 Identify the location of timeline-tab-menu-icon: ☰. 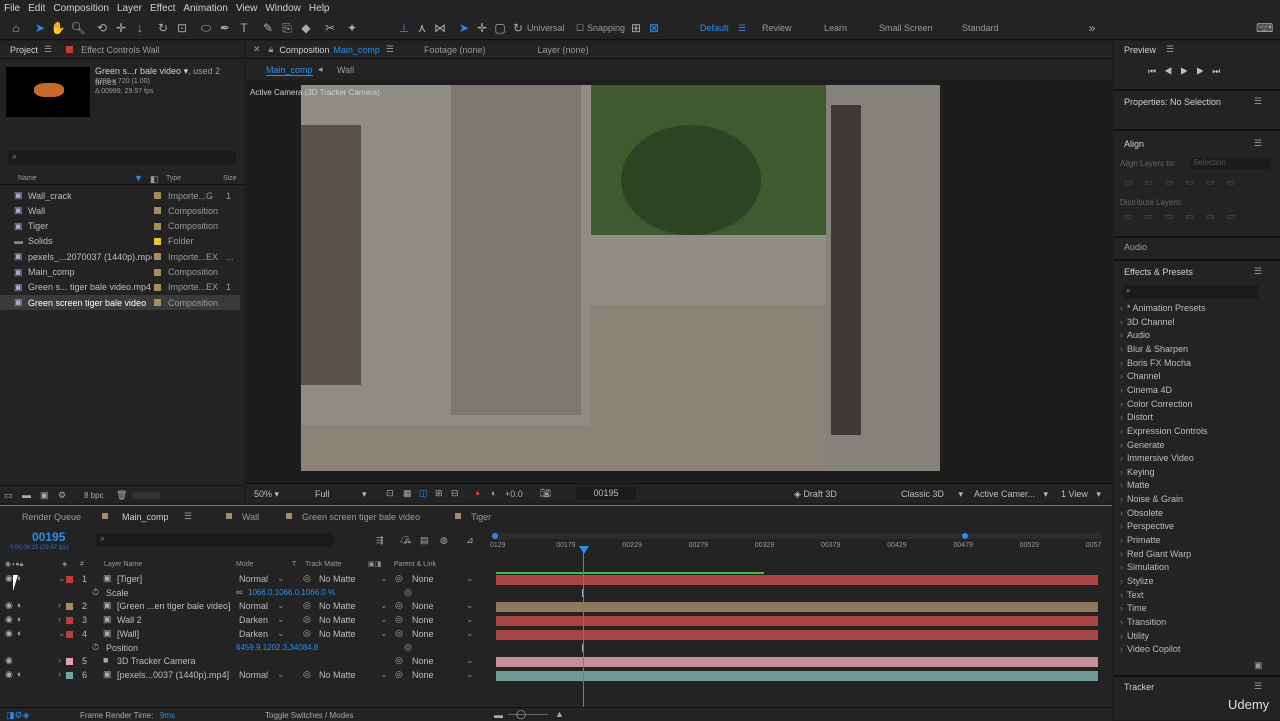
(188, 516).